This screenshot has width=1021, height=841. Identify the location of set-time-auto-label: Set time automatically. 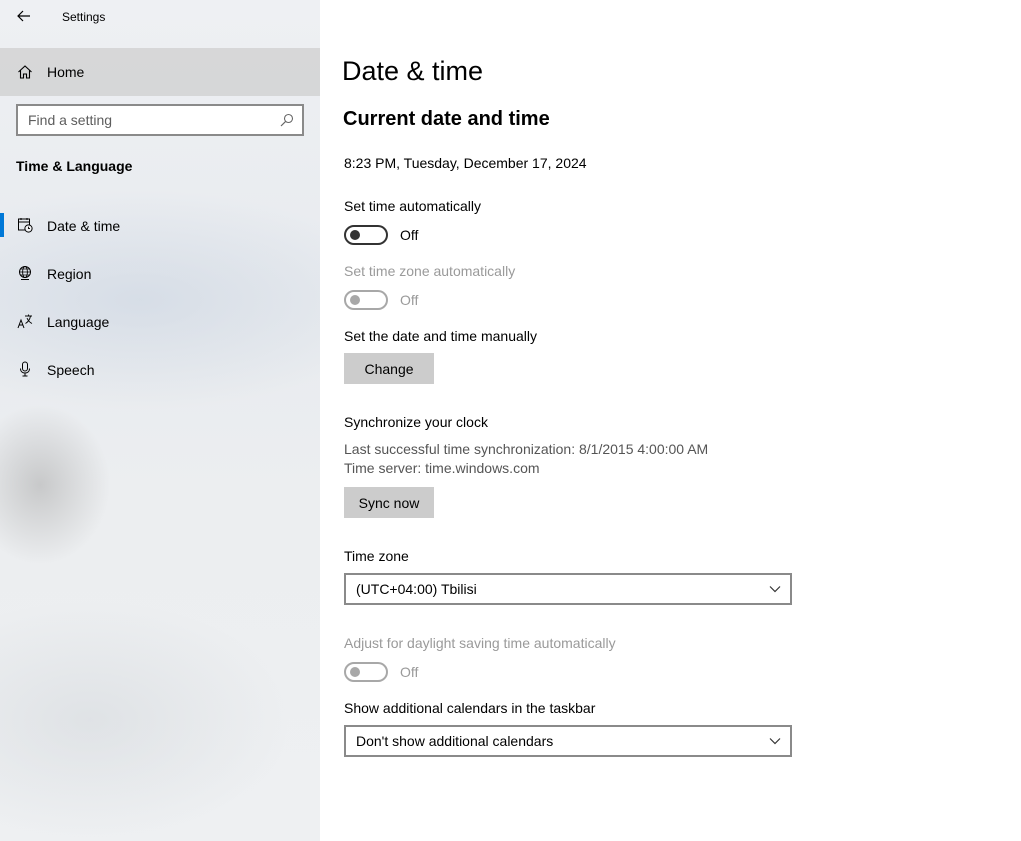
(412, 206).